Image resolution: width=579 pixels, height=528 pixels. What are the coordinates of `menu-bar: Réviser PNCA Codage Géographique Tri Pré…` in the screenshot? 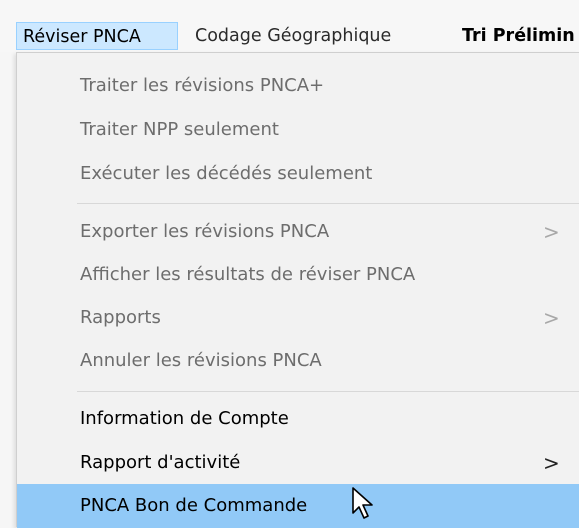 It's located at (289, 26).